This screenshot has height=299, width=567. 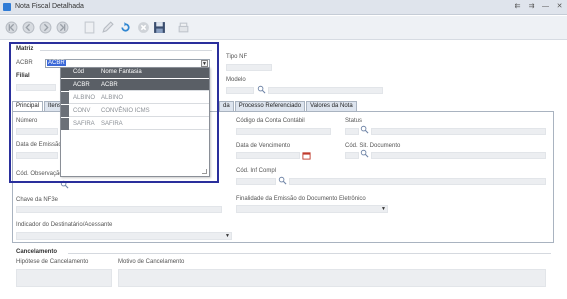 I want to click on last-record-icon, so click(x=62, y=27).